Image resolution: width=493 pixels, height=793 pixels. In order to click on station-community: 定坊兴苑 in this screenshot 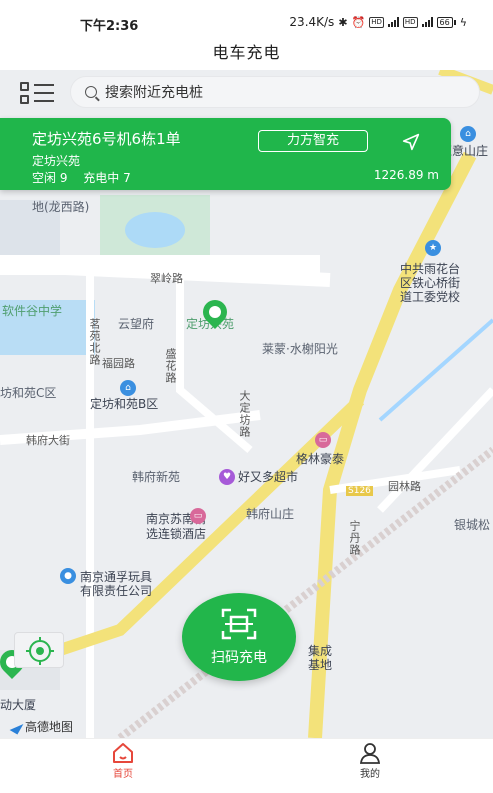, I will do `click(56, 161)`.